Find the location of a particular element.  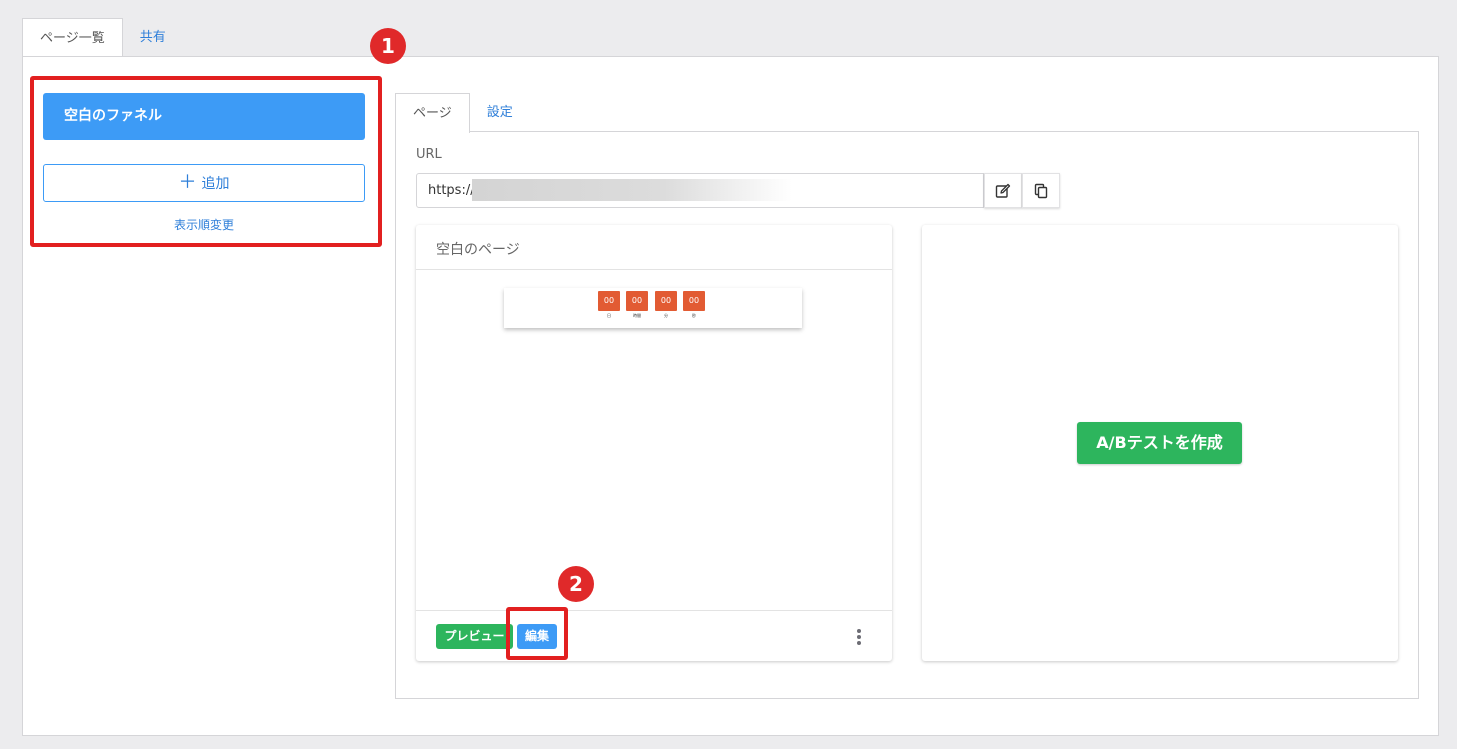

preview-button: プレビュー is located at coordinates (474, 636).